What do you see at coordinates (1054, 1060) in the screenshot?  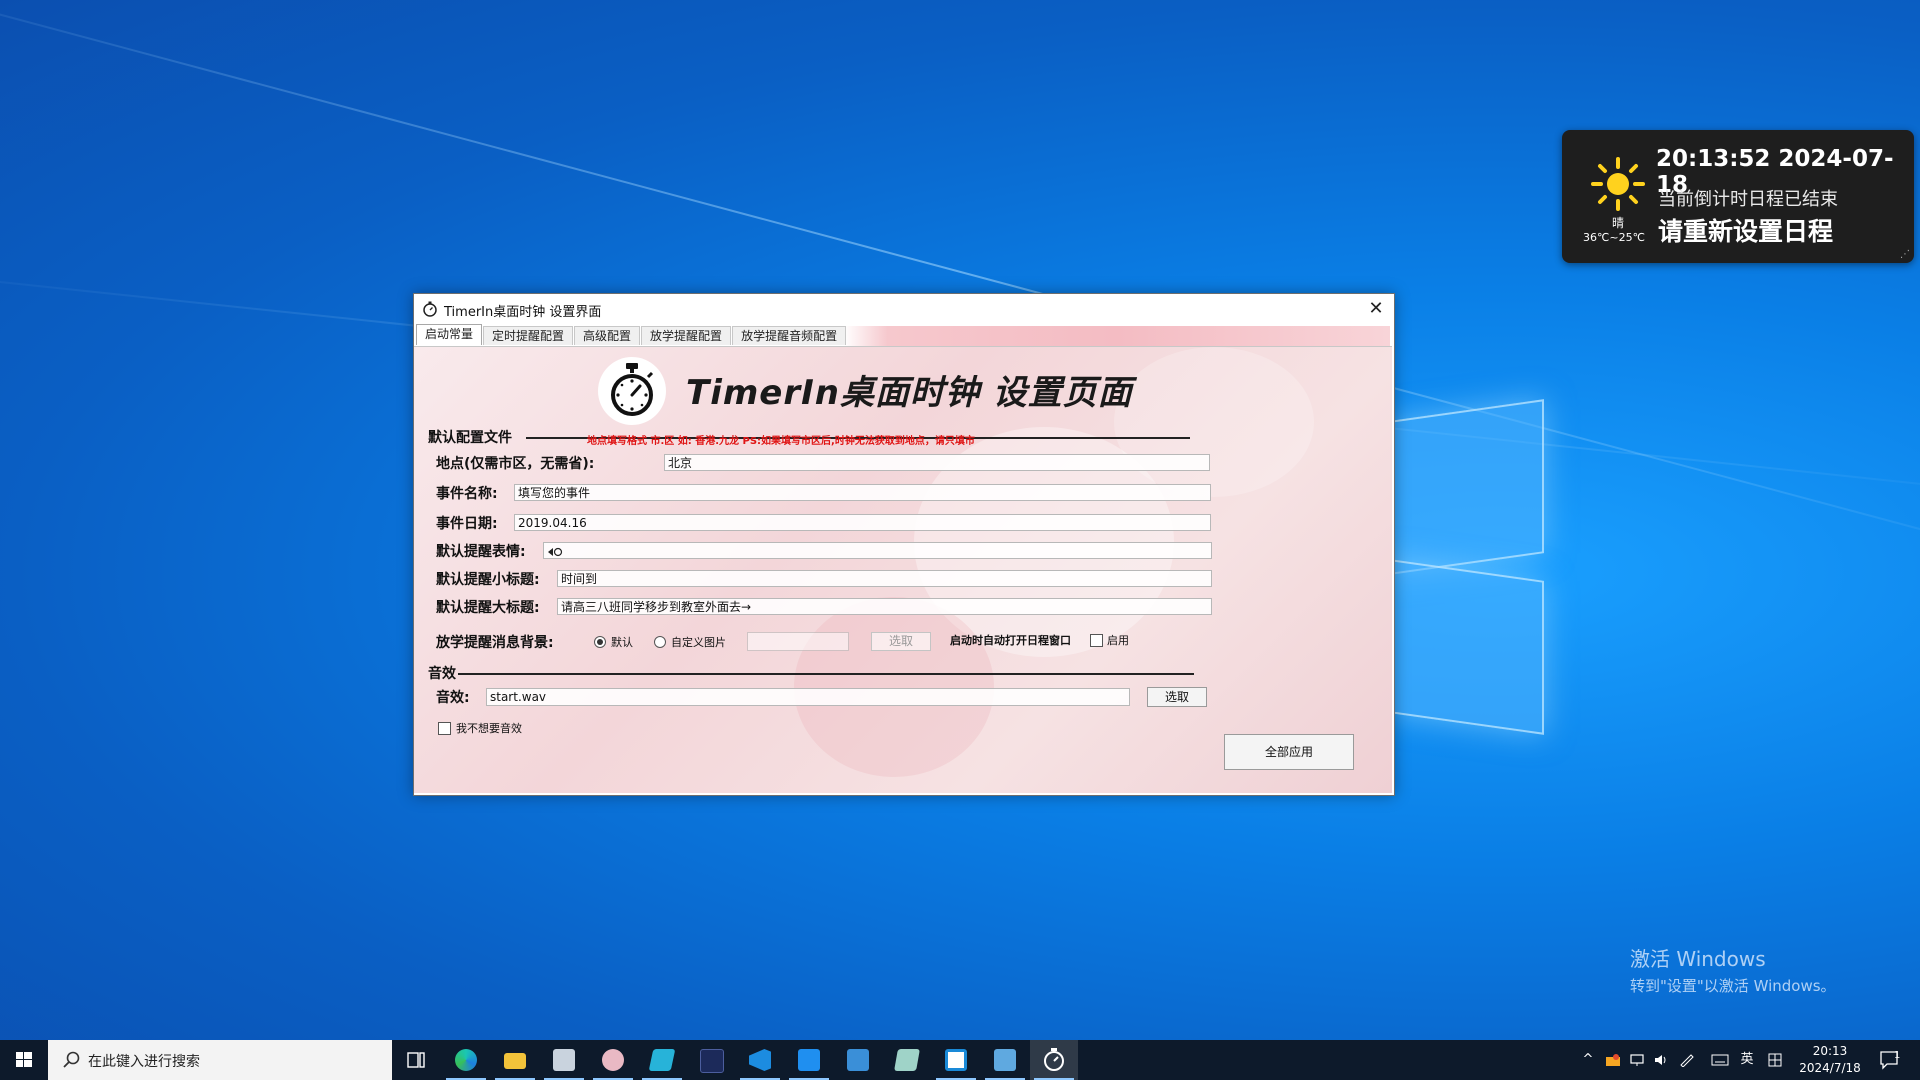 I see `timerin-taskbar-icon` at bounding box center [1054, 1060].